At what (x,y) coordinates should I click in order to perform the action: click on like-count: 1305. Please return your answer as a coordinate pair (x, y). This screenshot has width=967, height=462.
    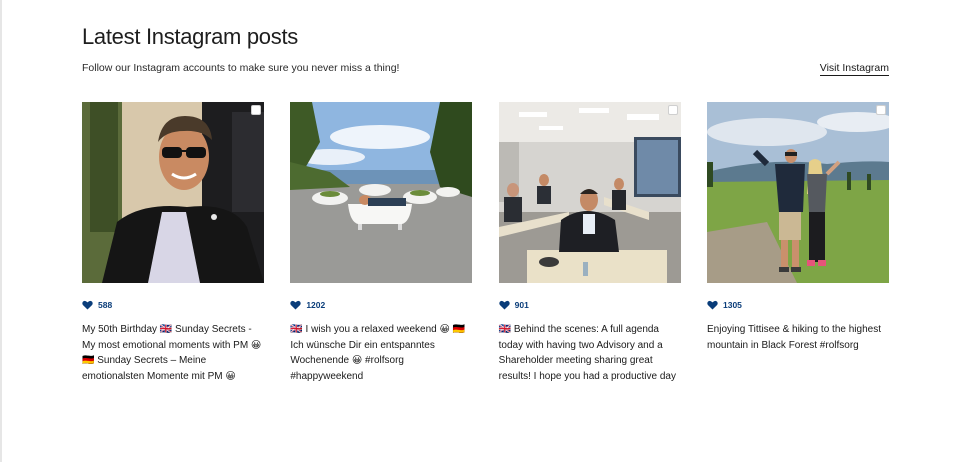
    Looking at the image, I should click on (732, 305).